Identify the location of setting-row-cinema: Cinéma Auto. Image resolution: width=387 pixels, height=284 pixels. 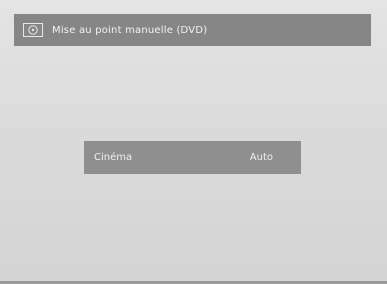
(192, 157).